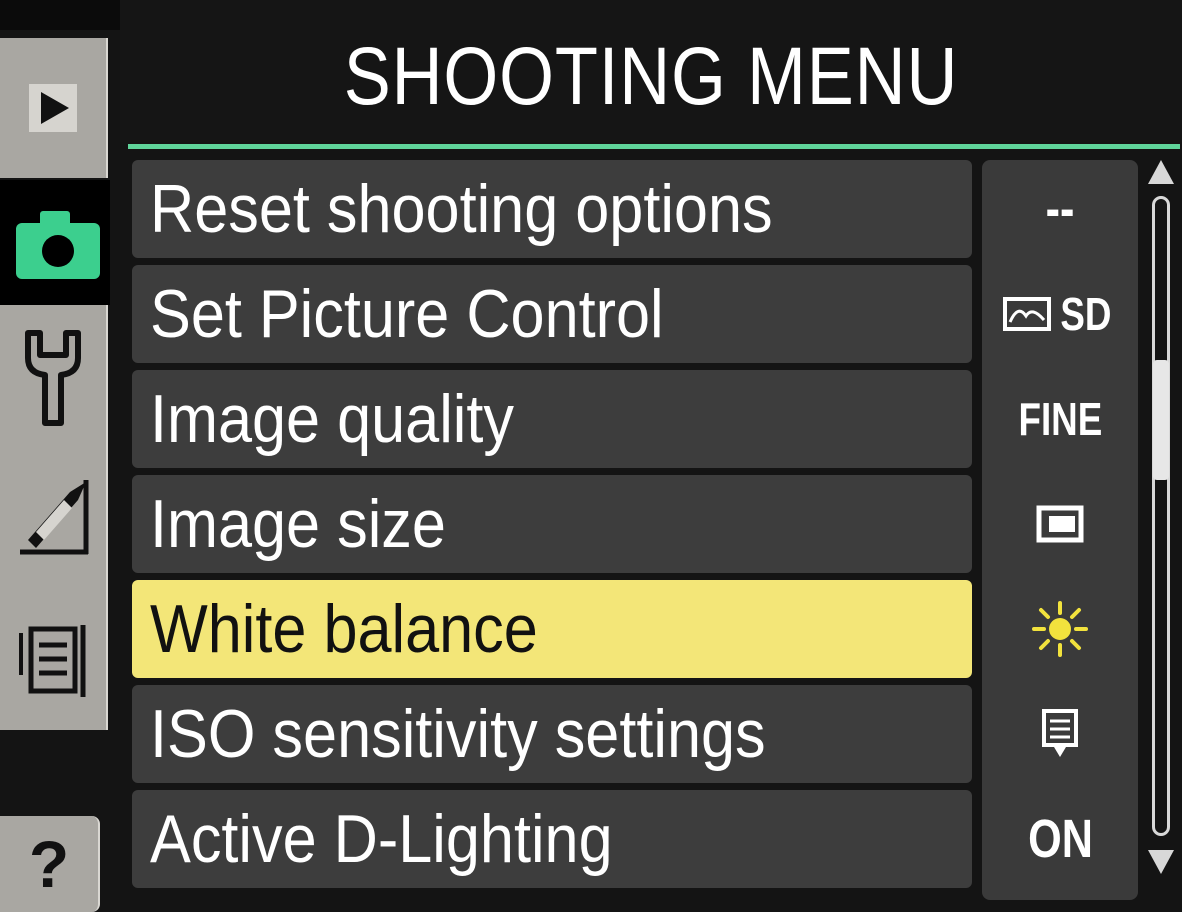  I want to click on iso-settings-icon, so click(1060, 733).